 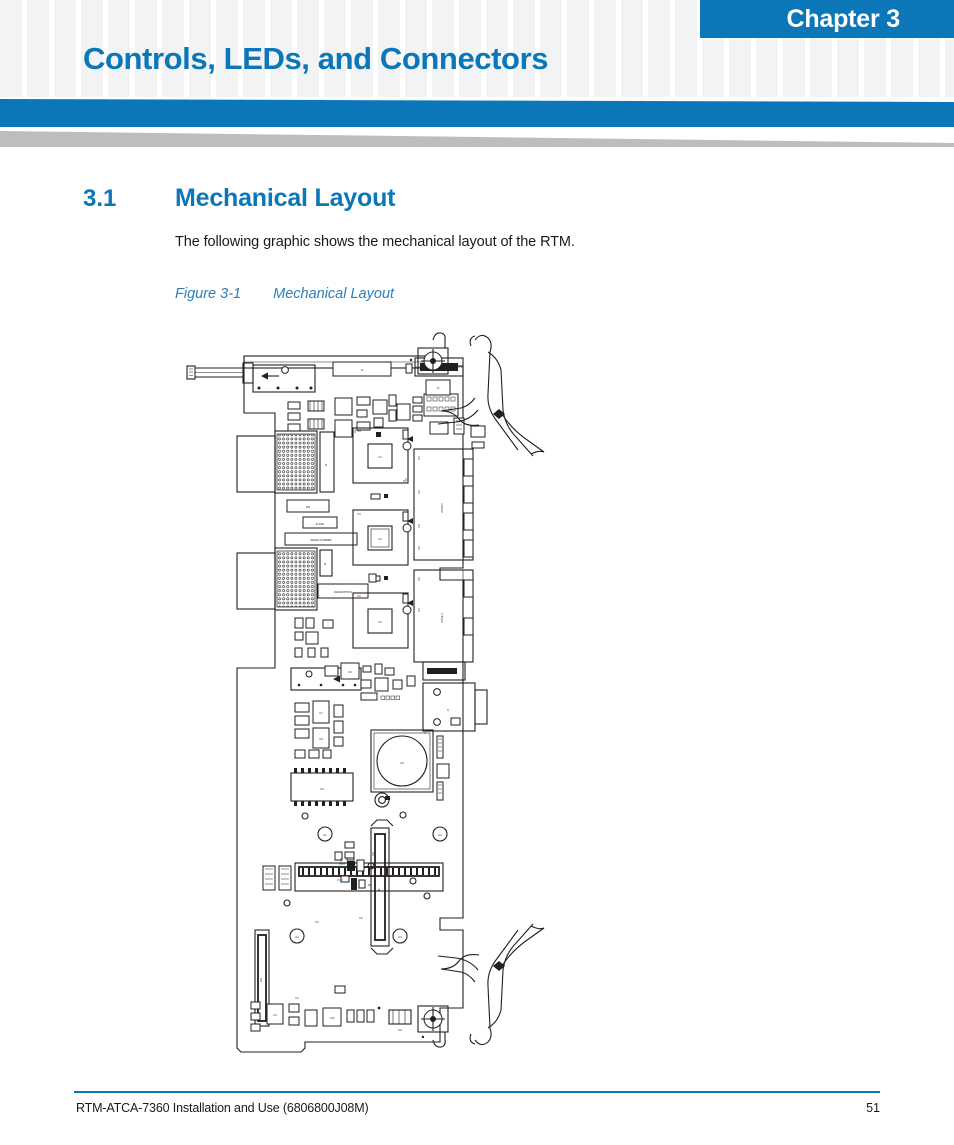 What do you see at coordinates (481, 985) in the screenshot?
I see `lower-ejector-handle` at bounding box center [481, 985].